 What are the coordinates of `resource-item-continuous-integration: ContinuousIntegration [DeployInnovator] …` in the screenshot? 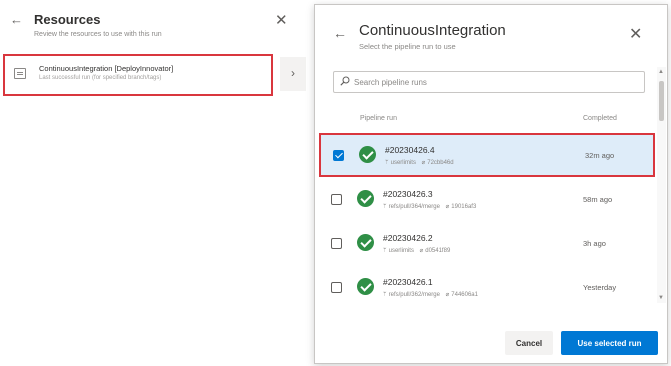 It's located at (138, 75).